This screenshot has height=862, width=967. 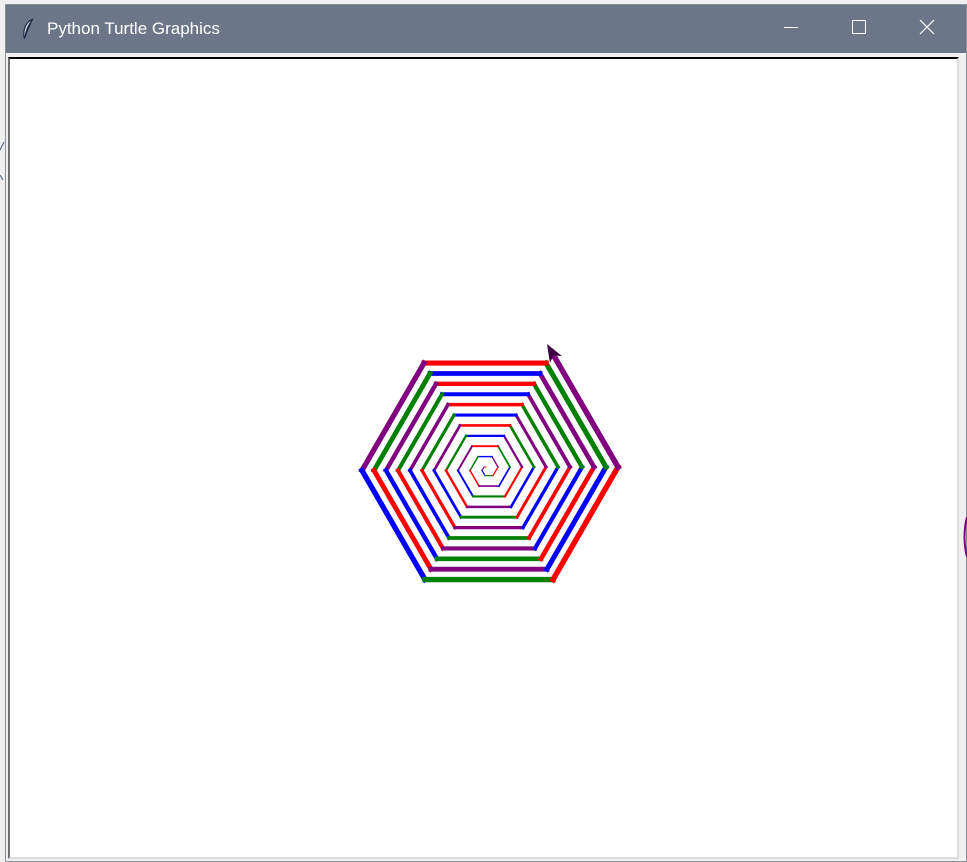 I want to click on spiral-drawing, so click(x=490, y=464).